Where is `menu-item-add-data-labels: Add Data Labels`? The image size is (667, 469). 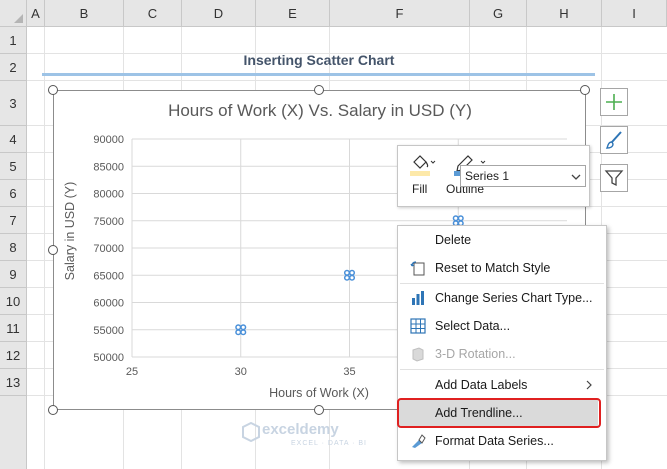
menu-item-add-data-labels: Add Data Labels is located at coordinates (502, 385).